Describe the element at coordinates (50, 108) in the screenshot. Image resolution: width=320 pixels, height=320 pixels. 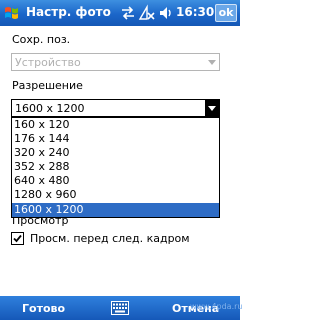
I see `resolution-value: 1600 x 1200` at that location.